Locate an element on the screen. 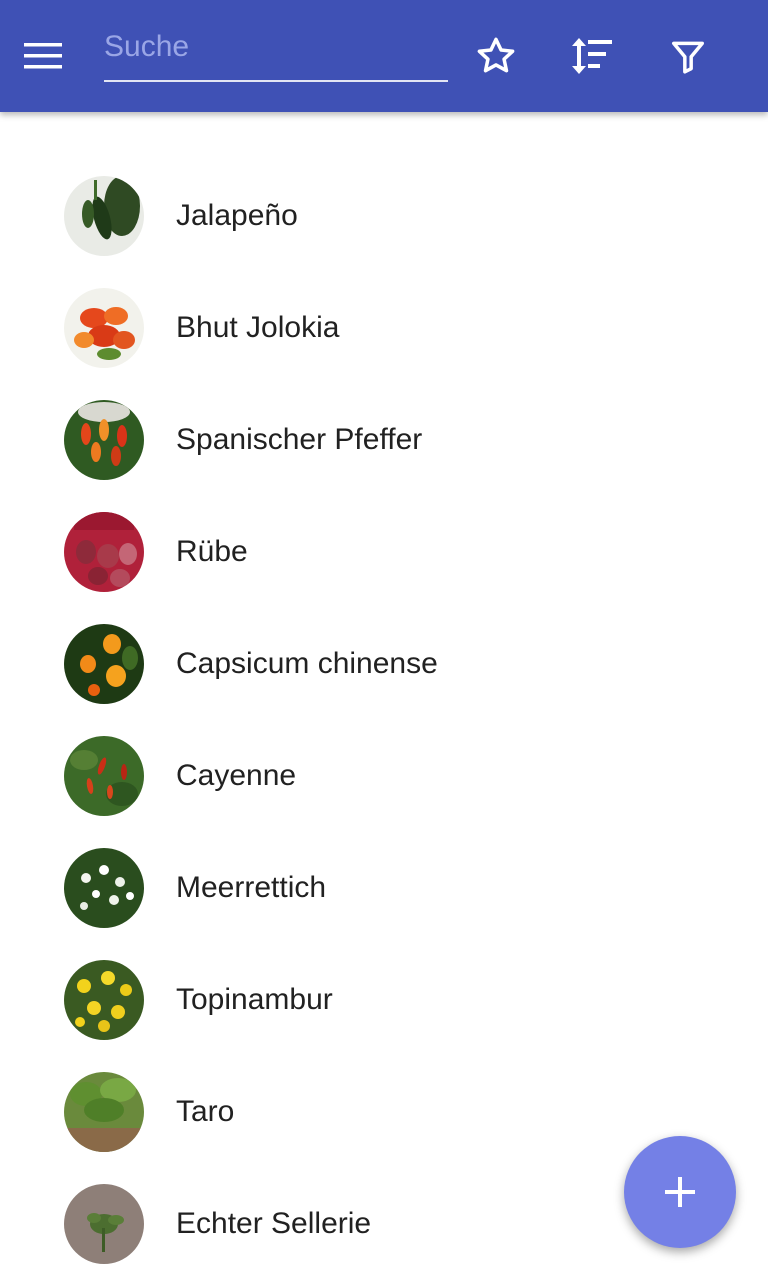  plus-icon is located at coordinates (680, 1192).